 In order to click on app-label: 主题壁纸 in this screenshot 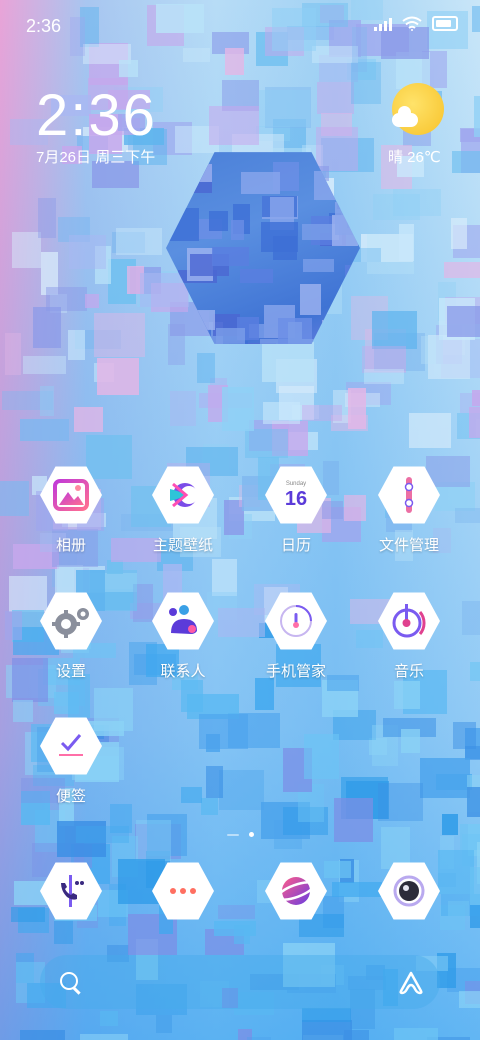, I will do `click(182, 545)`.